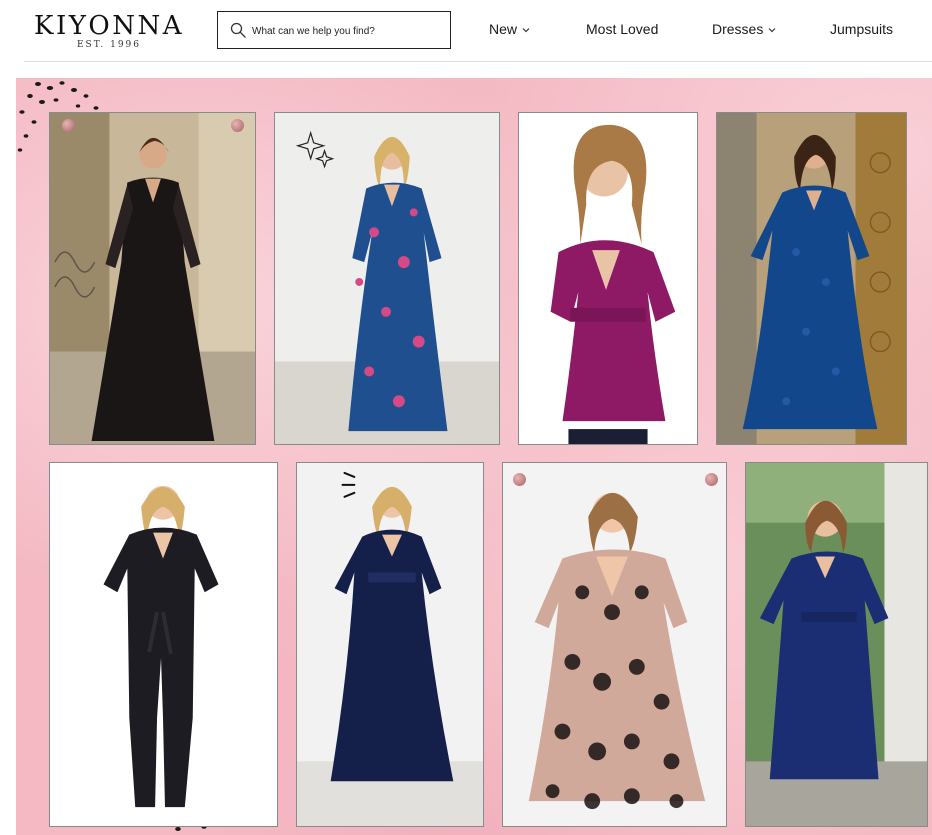  I want to click on search-icon, so click(238, 30).